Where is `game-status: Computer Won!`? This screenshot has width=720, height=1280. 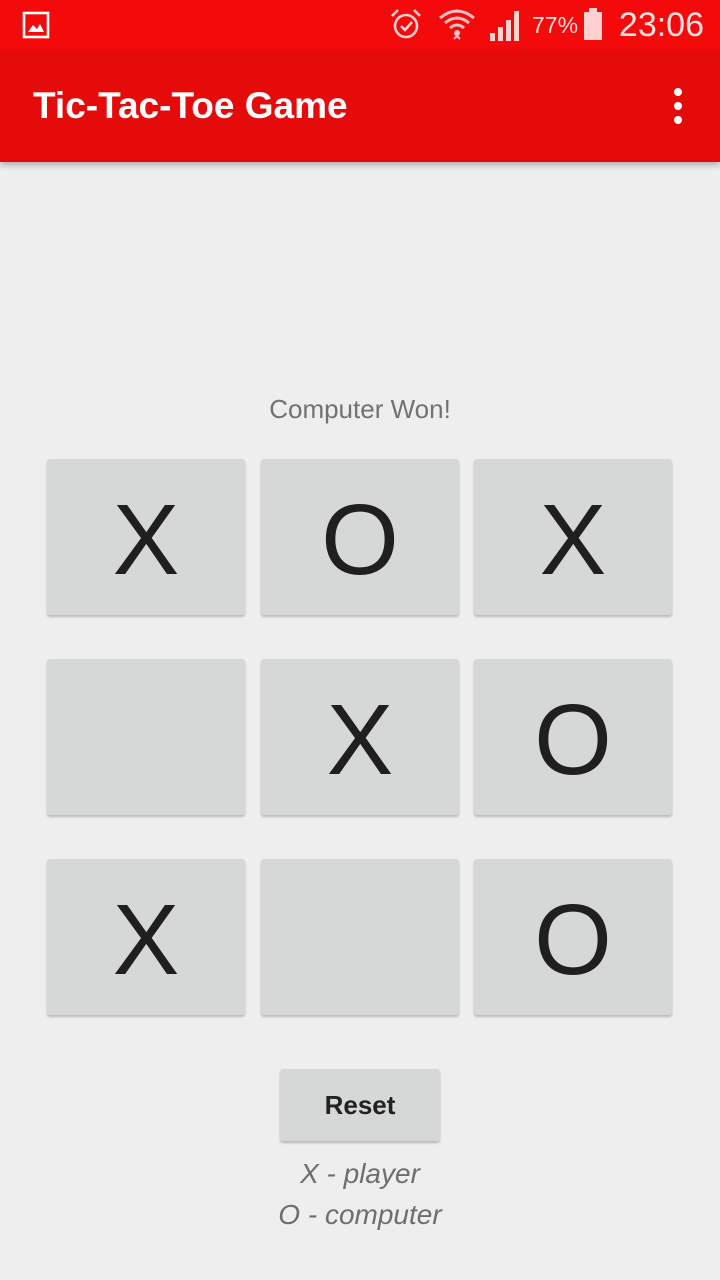 game-status: Computer Won! is located at coordinates (360, 409).